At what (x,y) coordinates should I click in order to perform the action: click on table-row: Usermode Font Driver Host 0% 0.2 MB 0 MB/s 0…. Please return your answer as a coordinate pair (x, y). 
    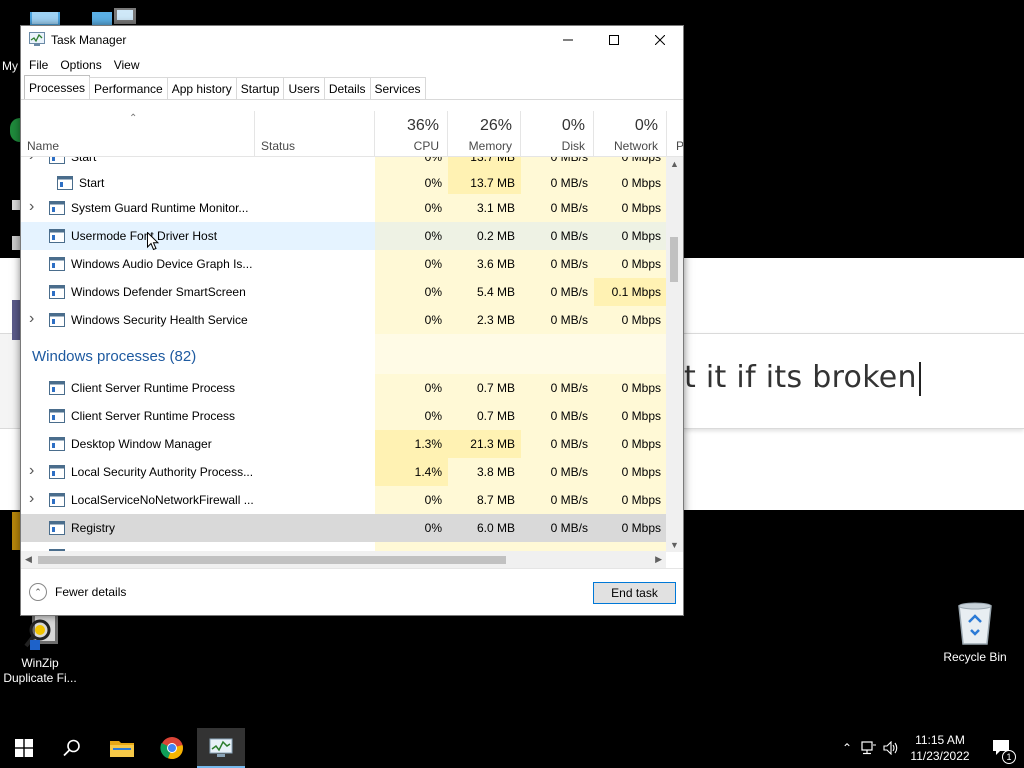
    Looking at the image, I should click on (344, 236).